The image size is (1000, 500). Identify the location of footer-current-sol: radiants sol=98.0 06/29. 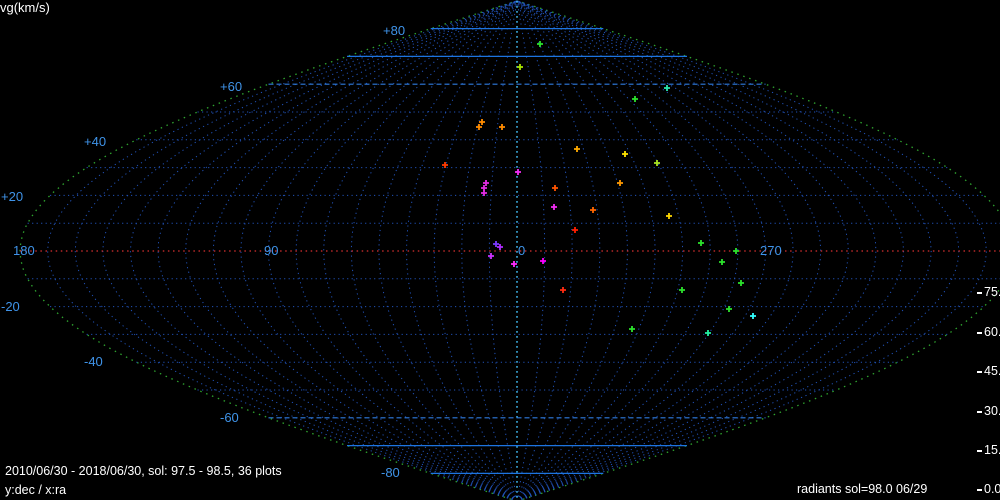
(862, 489).